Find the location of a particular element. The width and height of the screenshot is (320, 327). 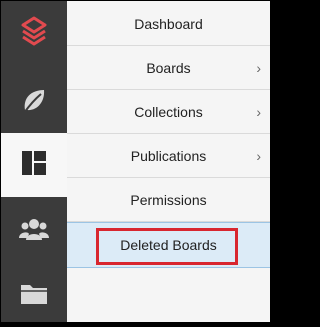

folder-icon is located at coordinates (34, 295).